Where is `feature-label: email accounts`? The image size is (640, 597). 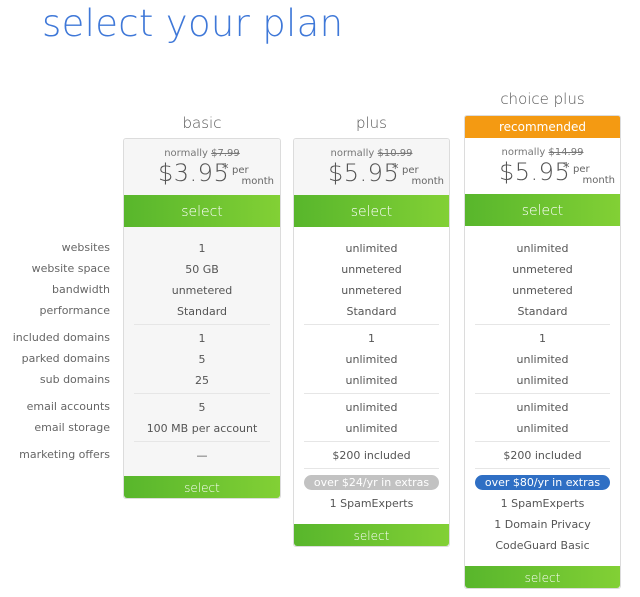
feature-label: email accounts is located at coordinates (68, 406).